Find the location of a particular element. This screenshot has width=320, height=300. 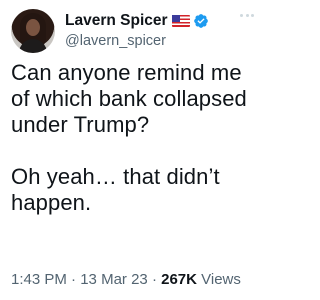

views-label: Views is located at coordinates (221, 279).